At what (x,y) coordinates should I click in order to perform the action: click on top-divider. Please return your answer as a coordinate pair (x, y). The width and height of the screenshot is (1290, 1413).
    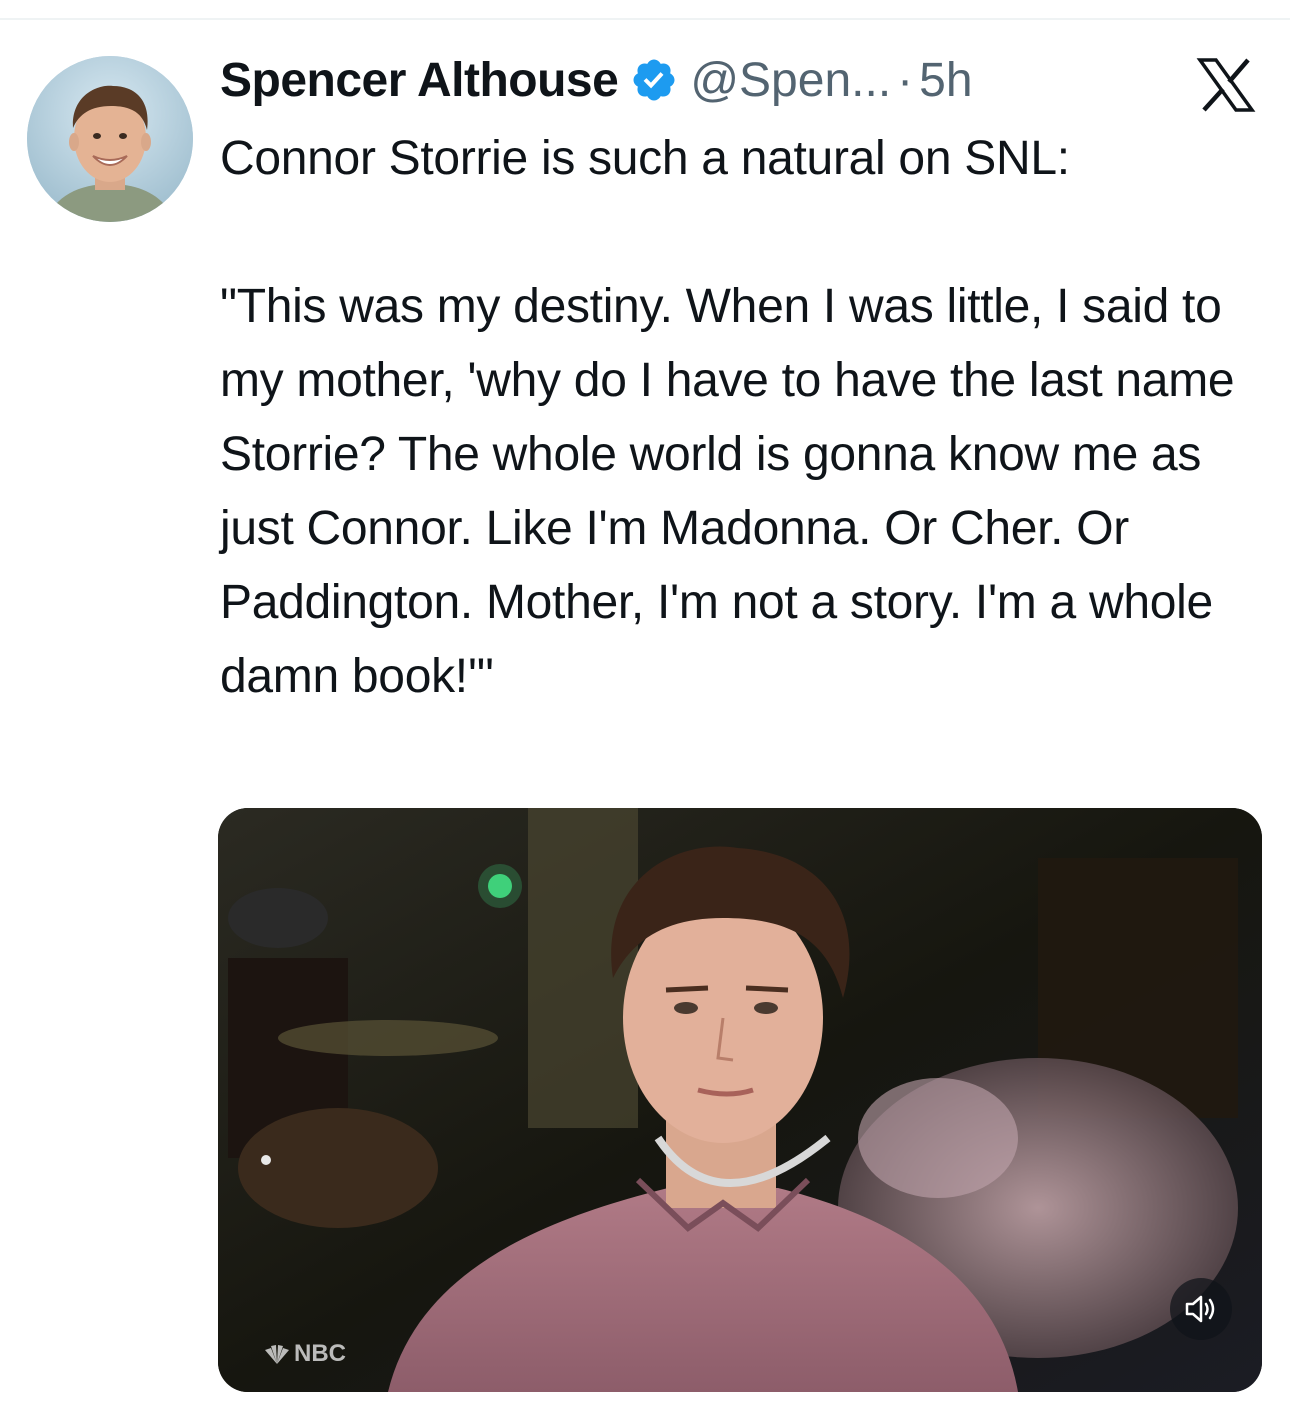
    Looking at the image, I should click on (645, 19).